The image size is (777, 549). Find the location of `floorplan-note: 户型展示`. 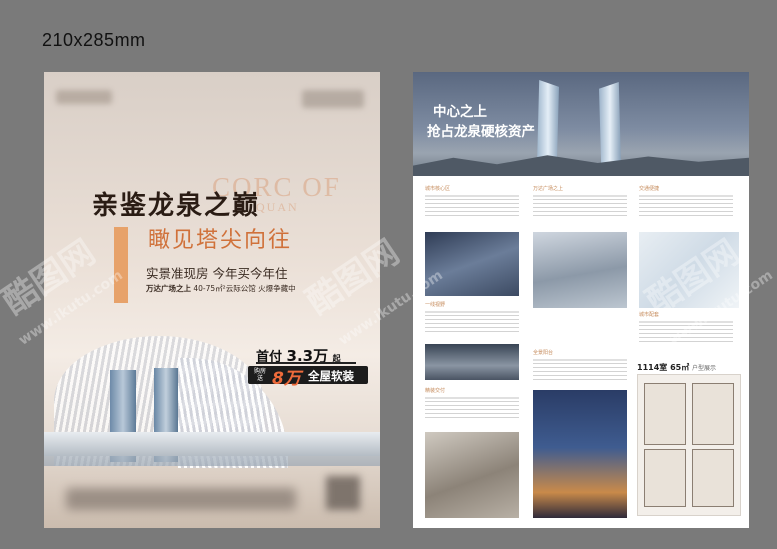

floorplan-note: 户型展示 is located at coordinates (704, 368).